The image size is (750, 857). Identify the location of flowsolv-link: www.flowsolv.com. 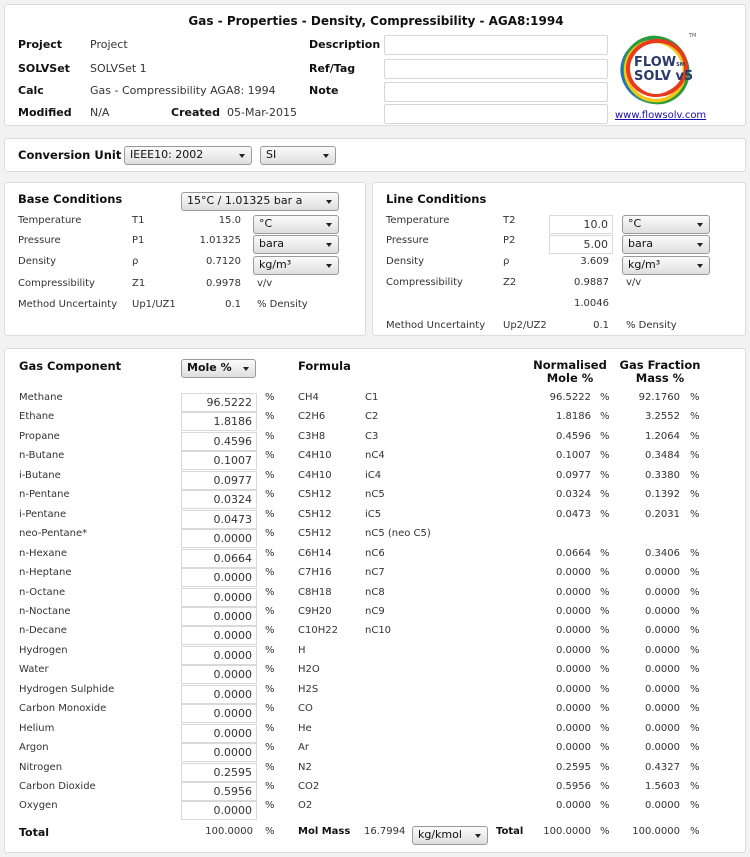
(660, 115).